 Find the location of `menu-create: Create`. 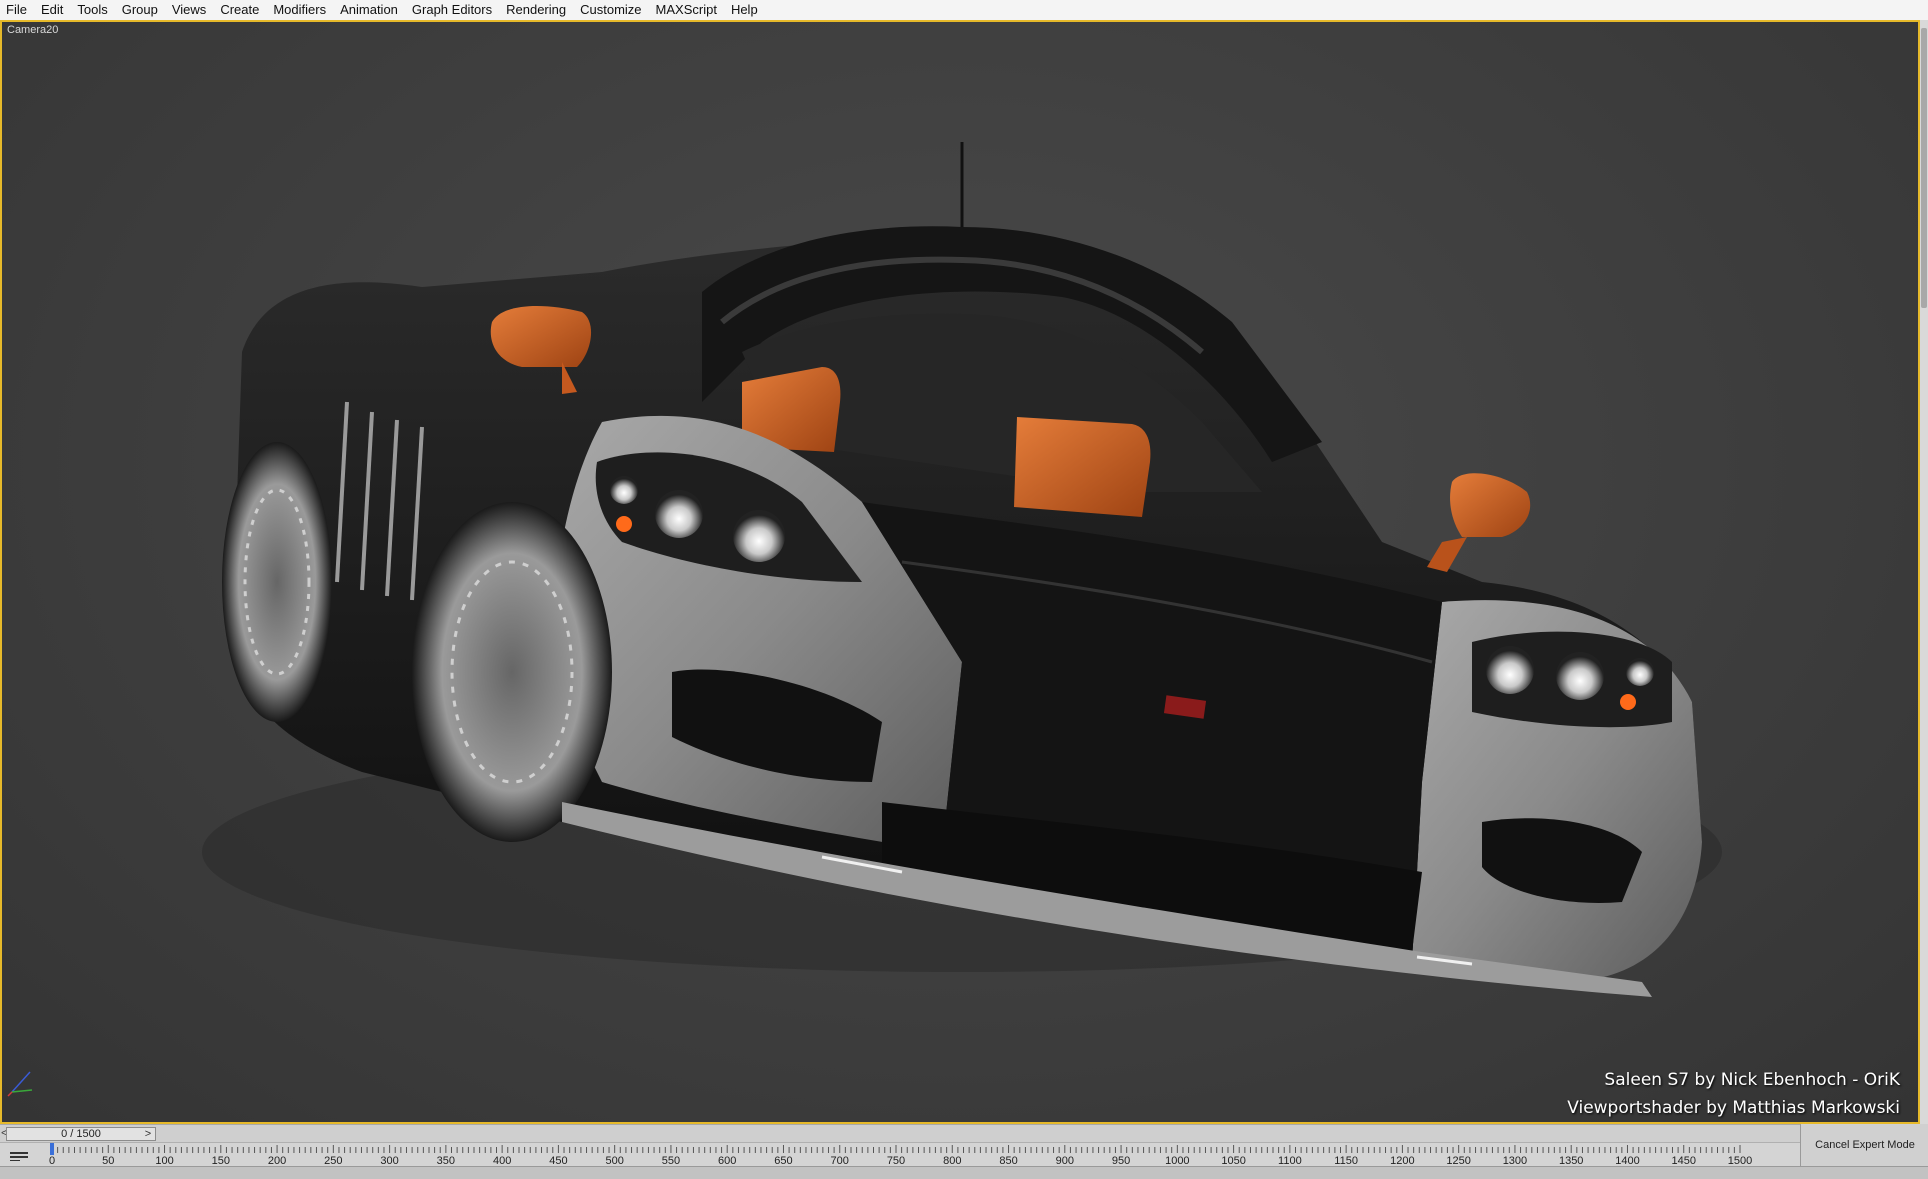

menu-create: Create is located at coordinates (239, 10).